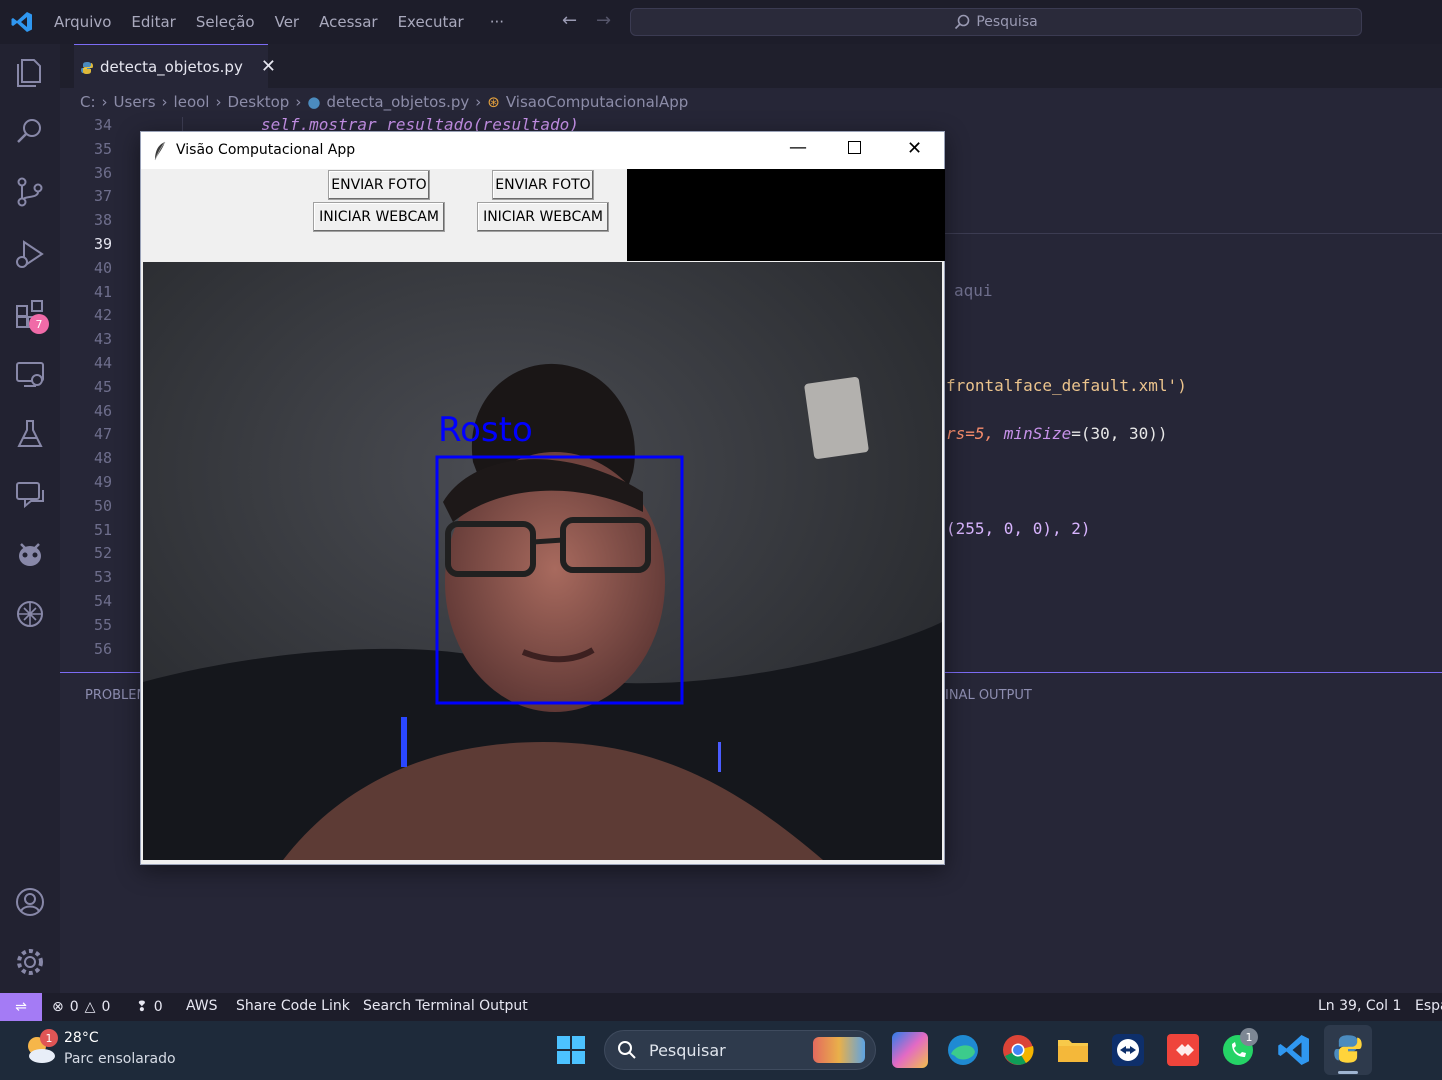 The height and width of the screenshot is (1080, 1442). I want to click on menu-editar: Editar, so click(153, 22).